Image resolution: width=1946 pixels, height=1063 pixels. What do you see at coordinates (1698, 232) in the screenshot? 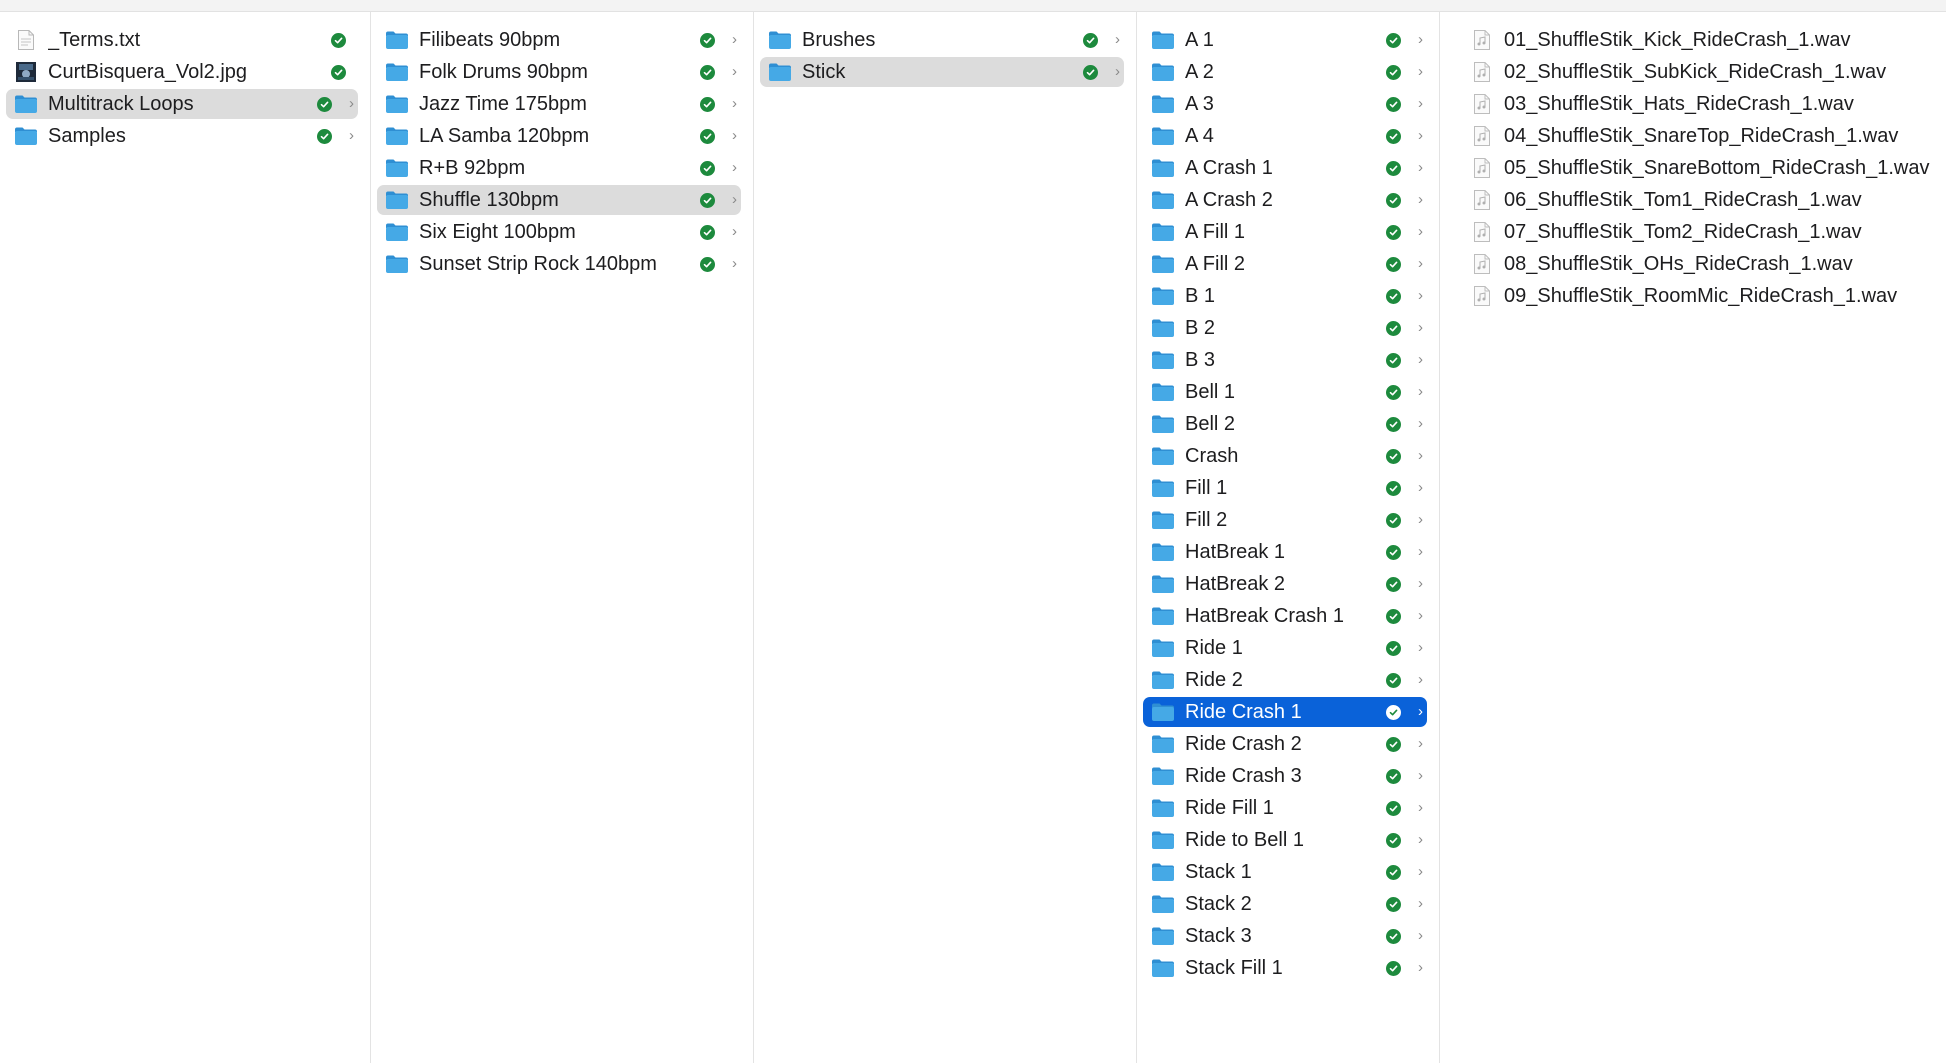
I see `list-item-07-shufflestik-tom2-ridecrash-1-wav: 07_ShuffleStik_Tom2_RideCrash_1.wav` at bounding box center [1698, 232].